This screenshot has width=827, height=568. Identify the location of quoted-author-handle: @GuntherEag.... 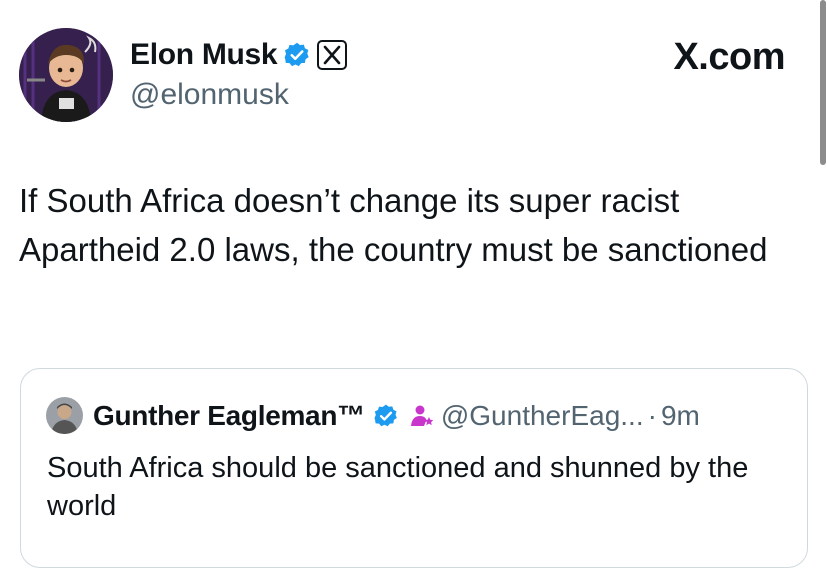
(542, 416).